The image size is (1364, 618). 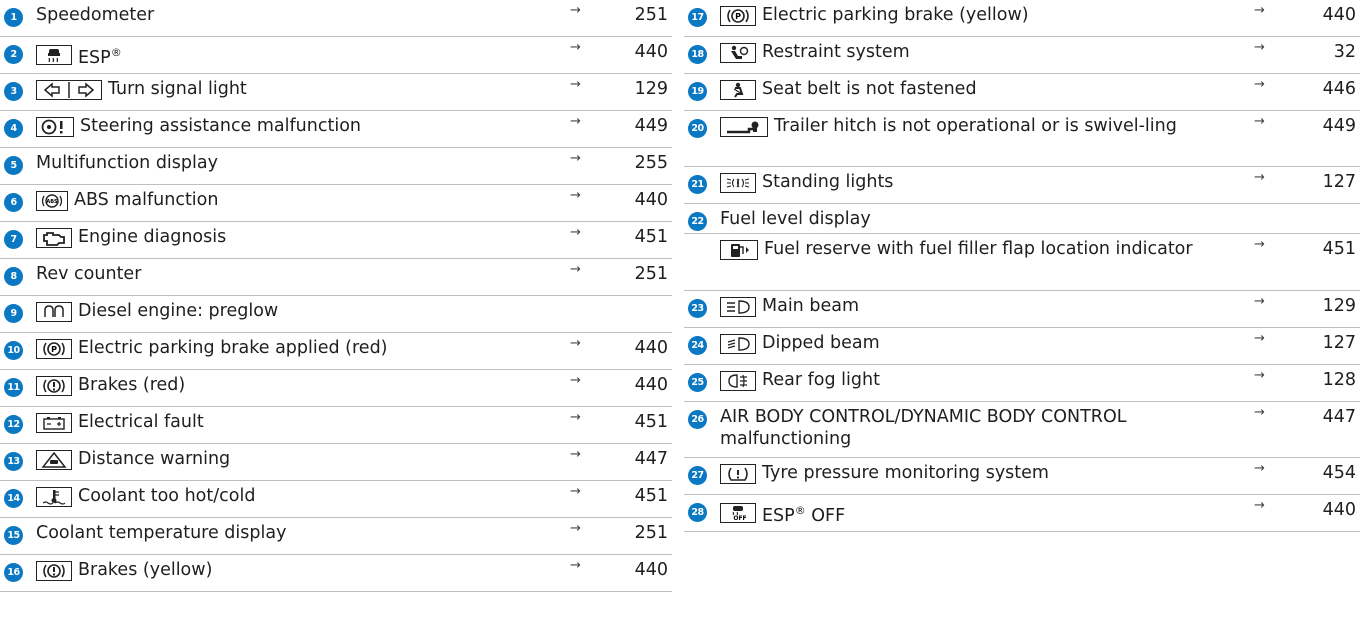 I want to click on page-number: 446, so click(x=1339, y=89).